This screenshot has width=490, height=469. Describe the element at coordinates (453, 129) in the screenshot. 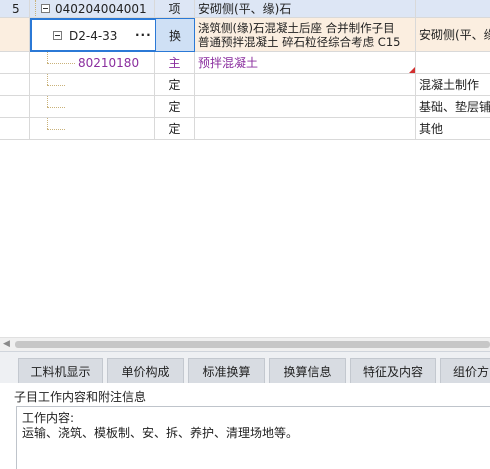

I see `spec-cell: 其他` at that location.